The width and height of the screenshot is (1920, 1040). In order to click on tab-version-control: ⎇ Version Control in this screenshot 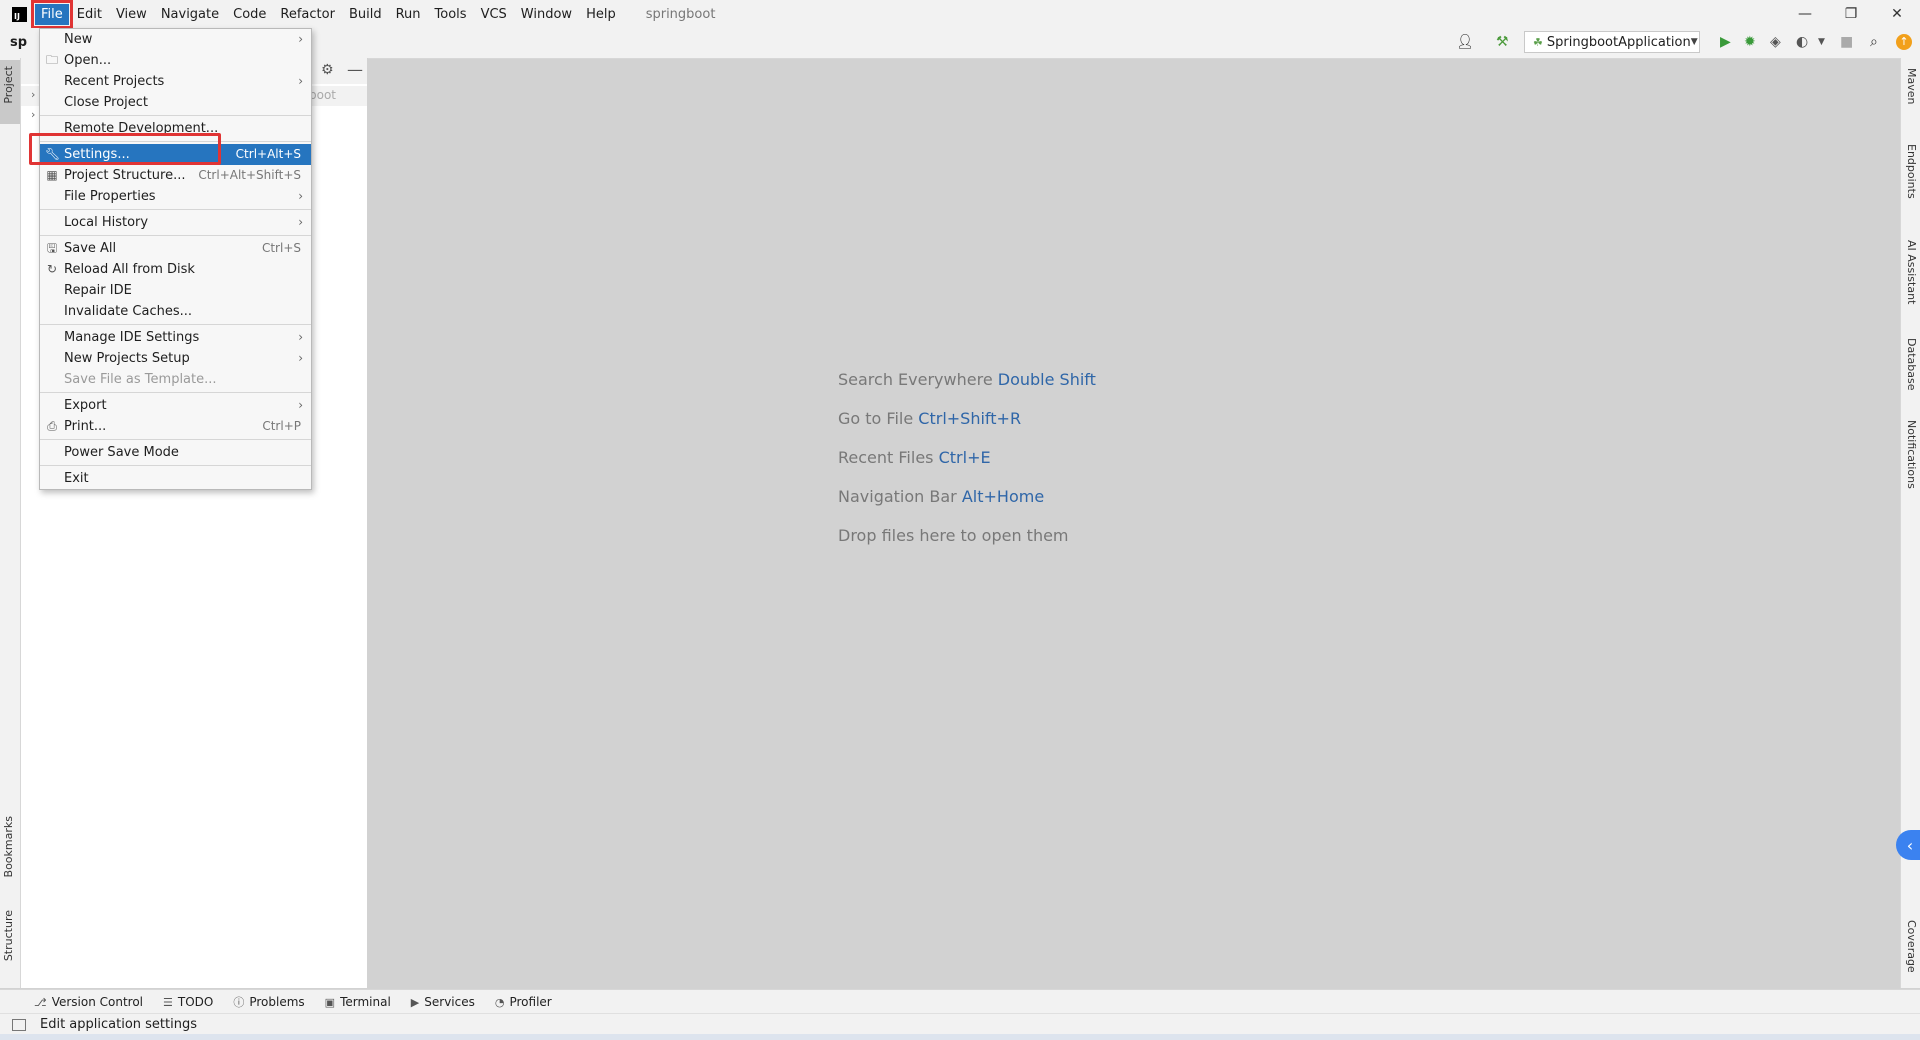, I will do `click(88, 1002)`.